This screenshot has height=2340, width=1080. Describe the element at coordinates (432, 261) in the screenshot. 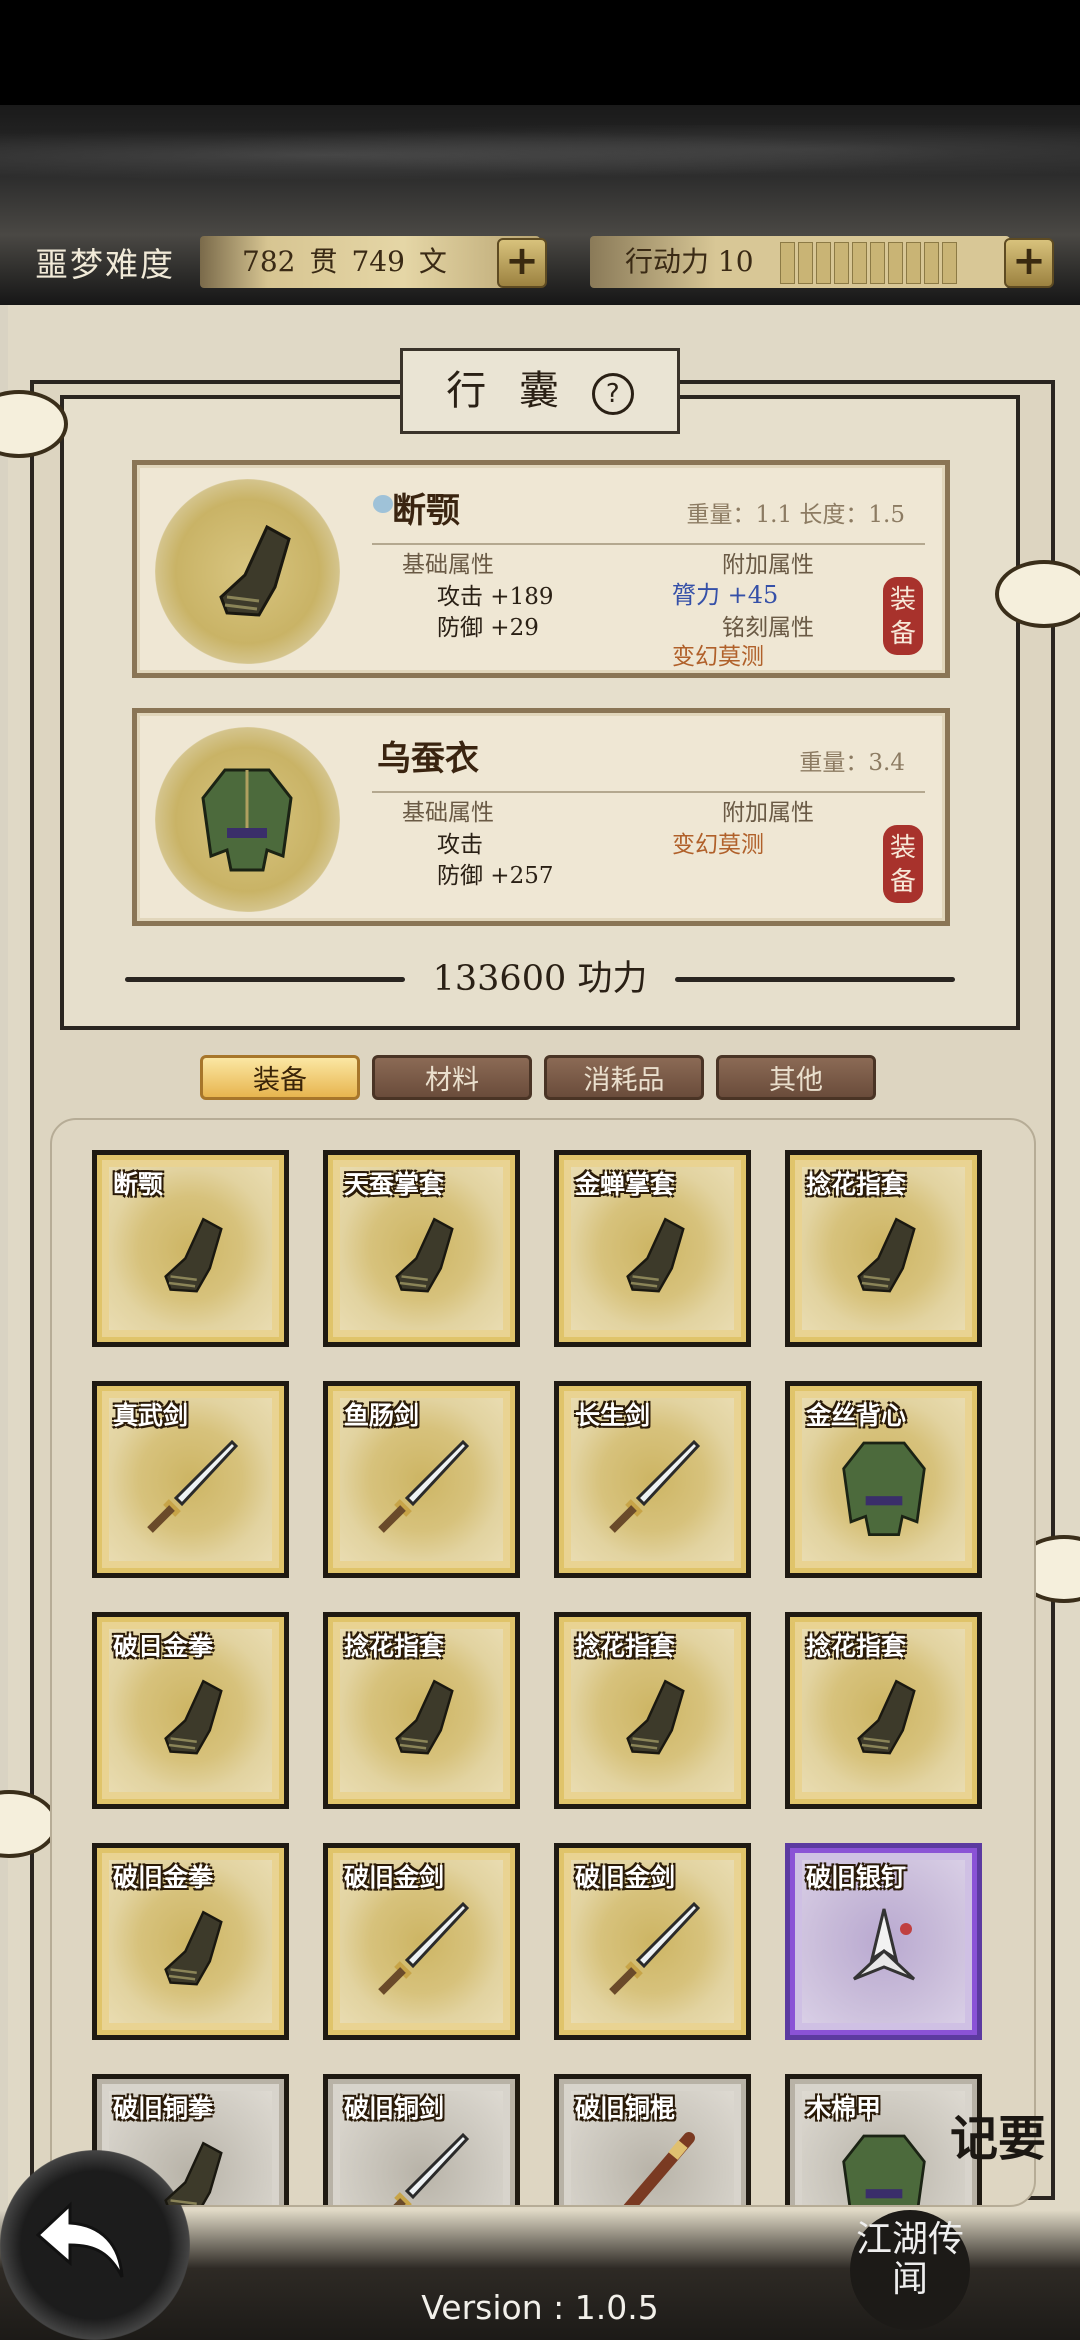

I see `money-wen-unit: 文` at that location.